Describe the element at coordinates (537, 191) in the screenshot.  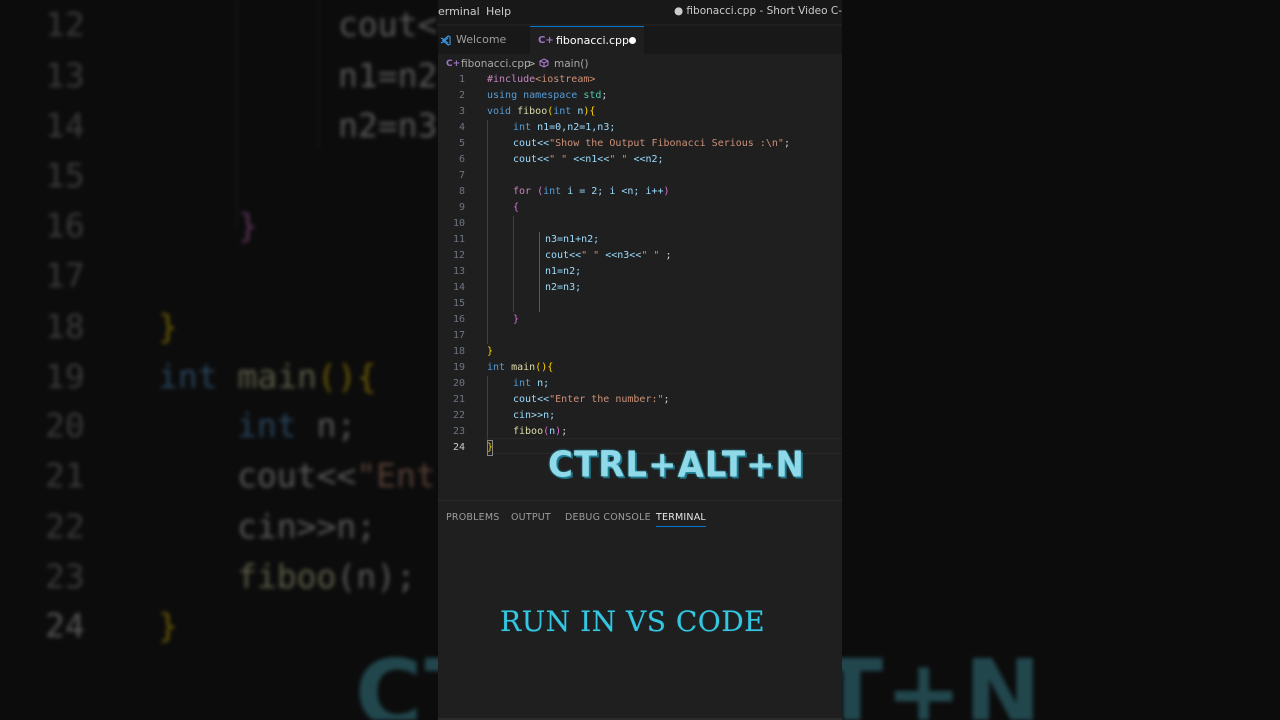
I see `bracket: (` at that location.